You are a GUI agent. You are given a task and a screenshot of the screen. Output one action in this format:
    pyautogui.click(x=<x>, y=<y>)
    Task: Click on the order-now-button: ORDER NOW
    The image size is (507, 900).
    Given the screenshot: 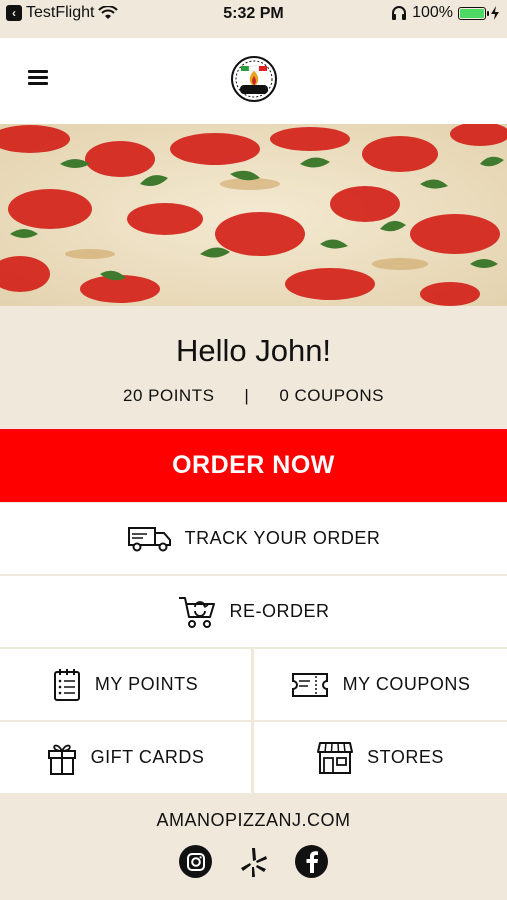 What is the action you would take?
    pyautogui.click(x=253, y=465)
    